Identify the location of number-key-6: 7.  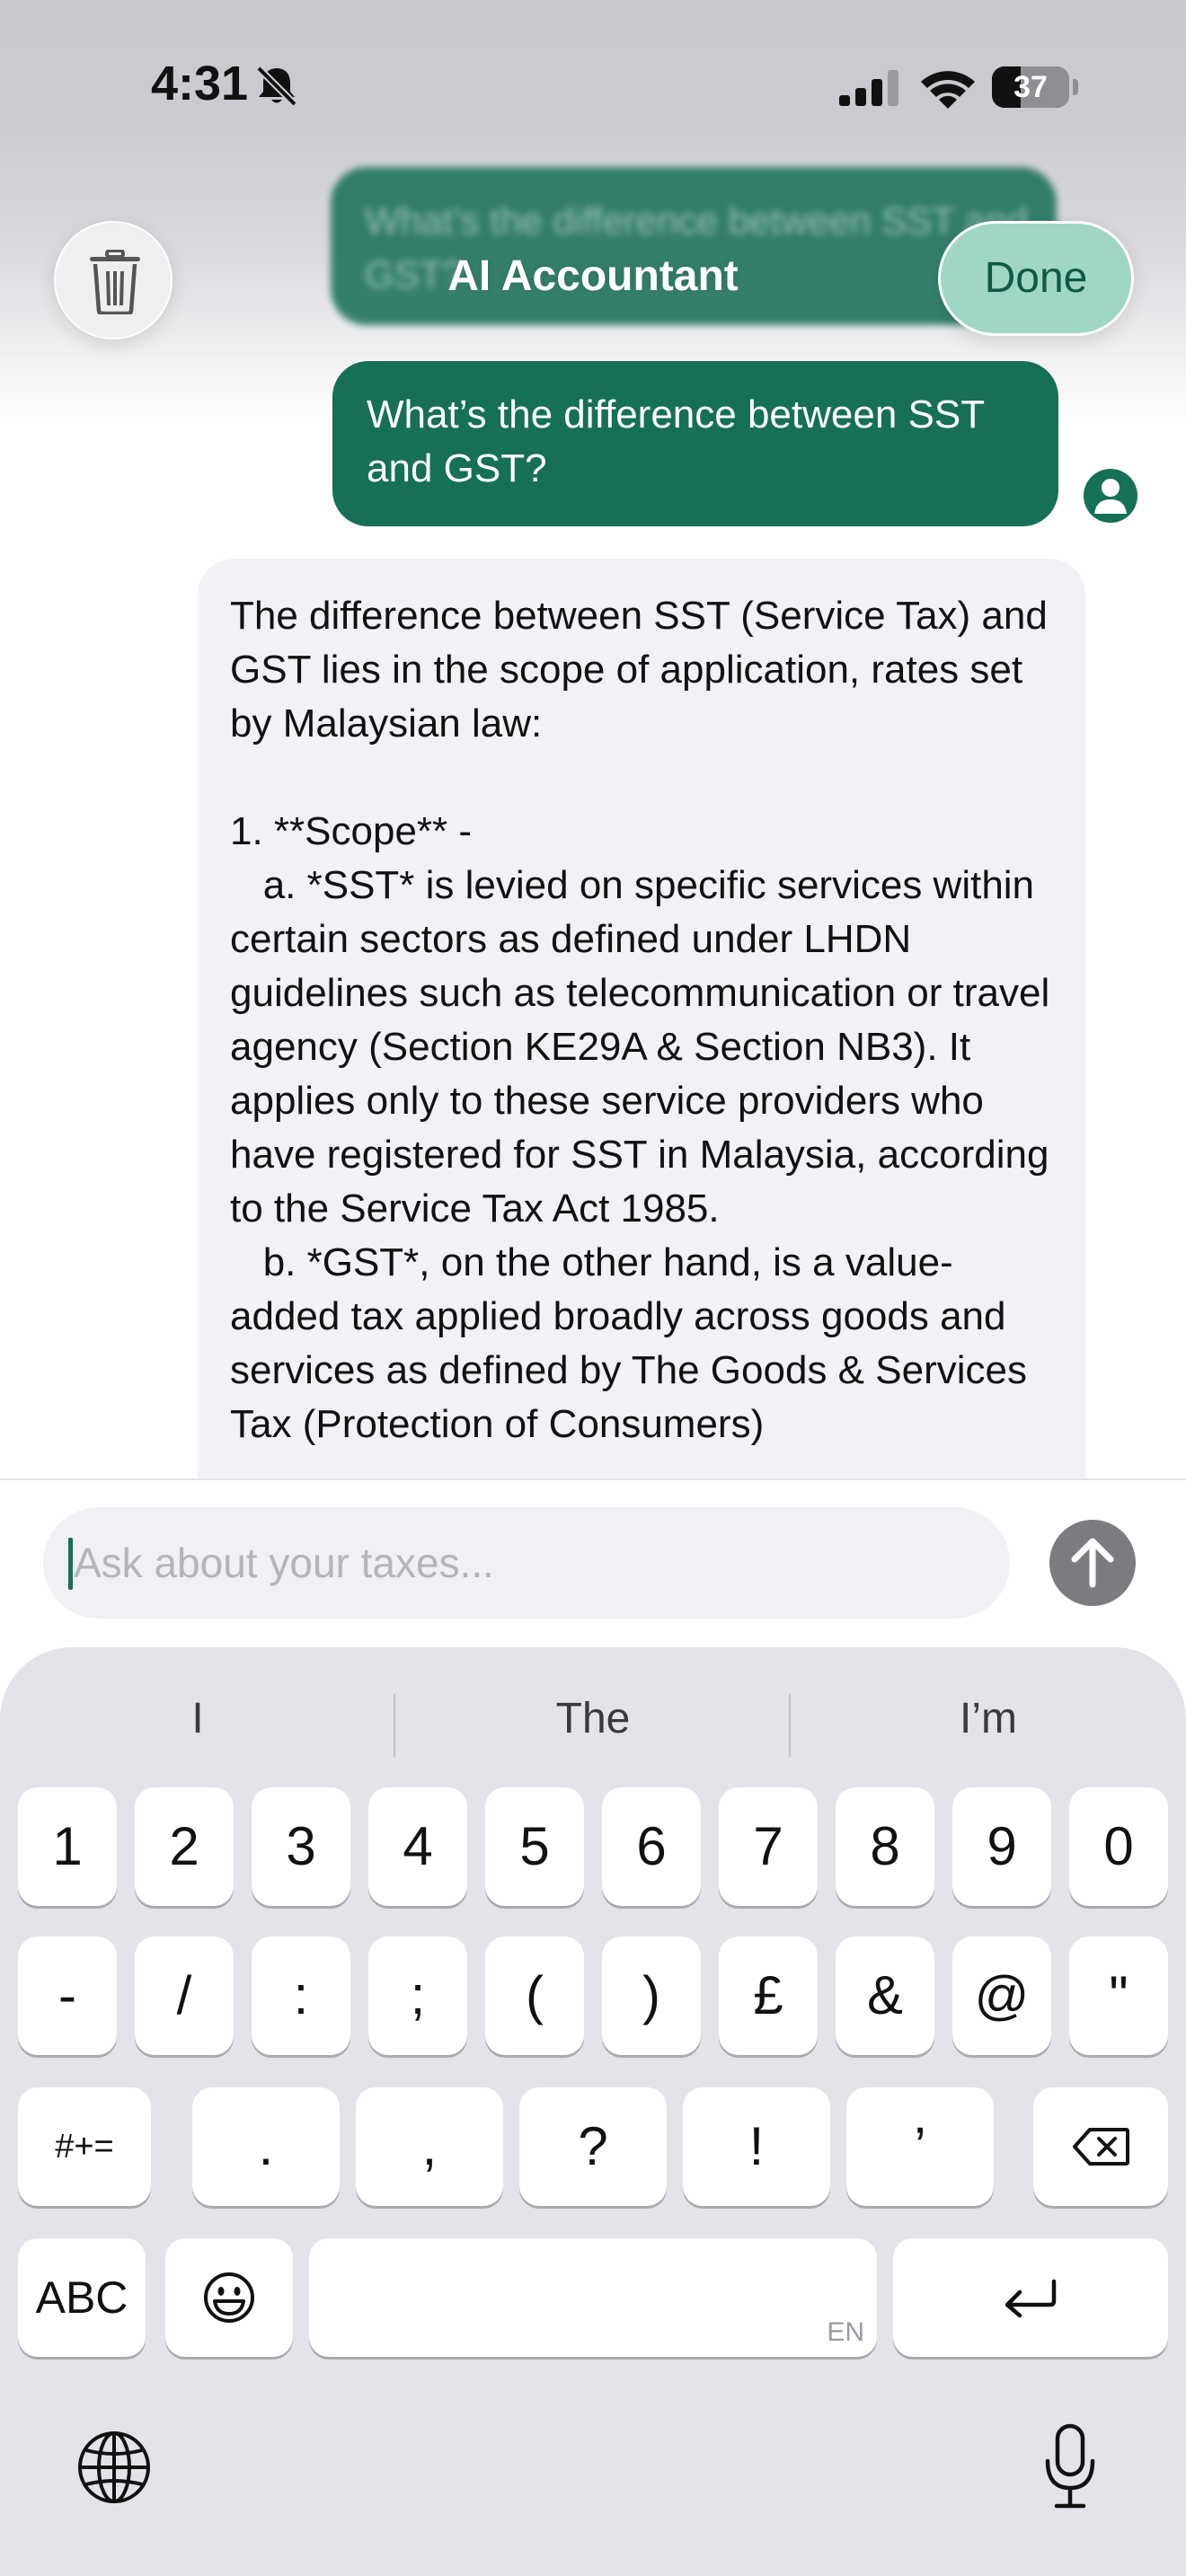
(768, 1846).